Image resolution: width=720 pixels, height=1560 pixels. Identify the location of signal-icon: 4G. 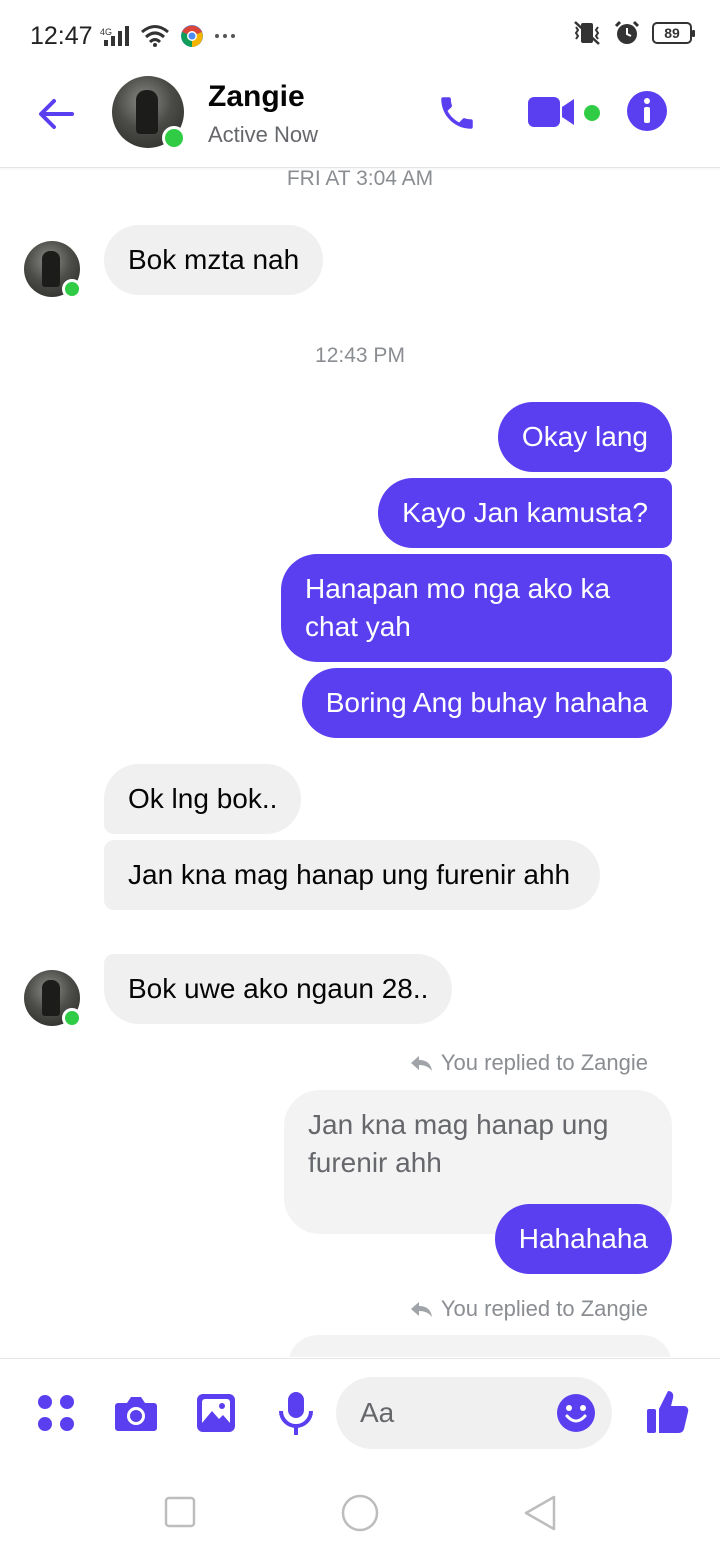
(114, 36).